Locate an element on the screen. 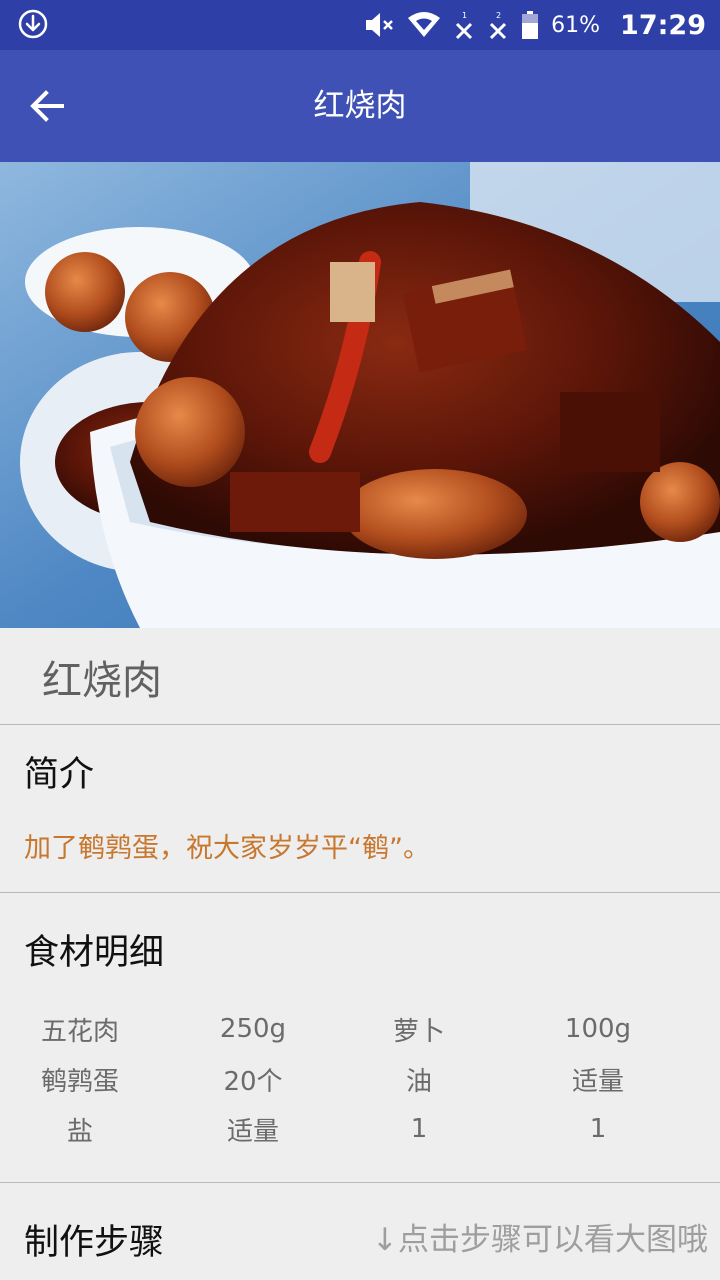 This screenshot has width=720, height=1280. steps-hint: ↓点击步骤可以看大图哦 is located at coordinates (540, 1240).